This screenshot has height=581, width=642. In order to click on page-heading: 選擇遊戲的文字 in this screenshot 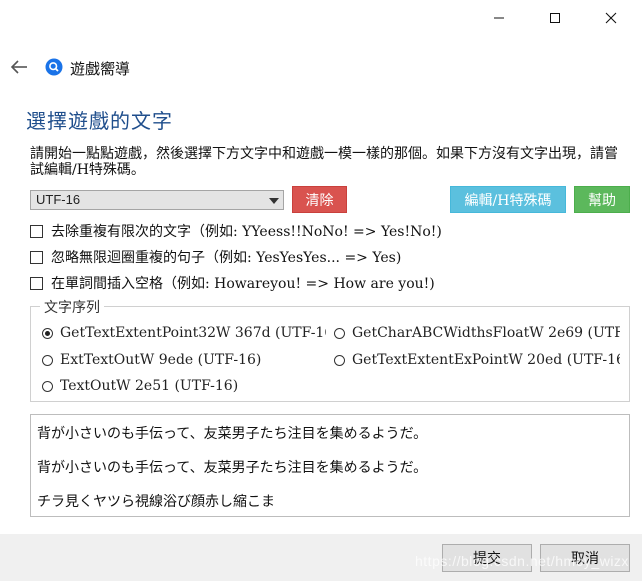, I will do `click(99, 121)`.